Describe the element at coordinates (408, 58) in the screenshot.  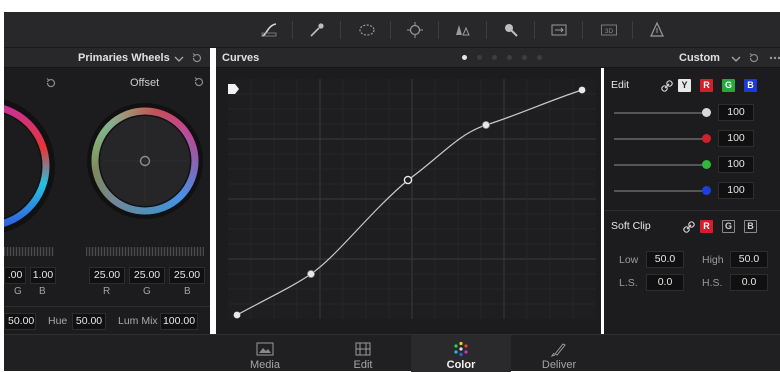
I see `curves-header: Curves` at that location.